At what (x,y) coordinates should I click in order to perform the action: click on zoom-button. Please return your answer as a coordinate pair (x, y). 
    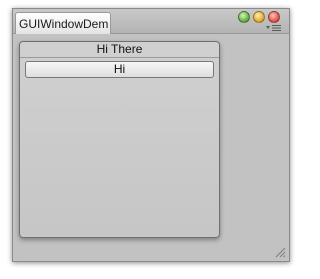
    Looking at the image, I should click on (244, 17).